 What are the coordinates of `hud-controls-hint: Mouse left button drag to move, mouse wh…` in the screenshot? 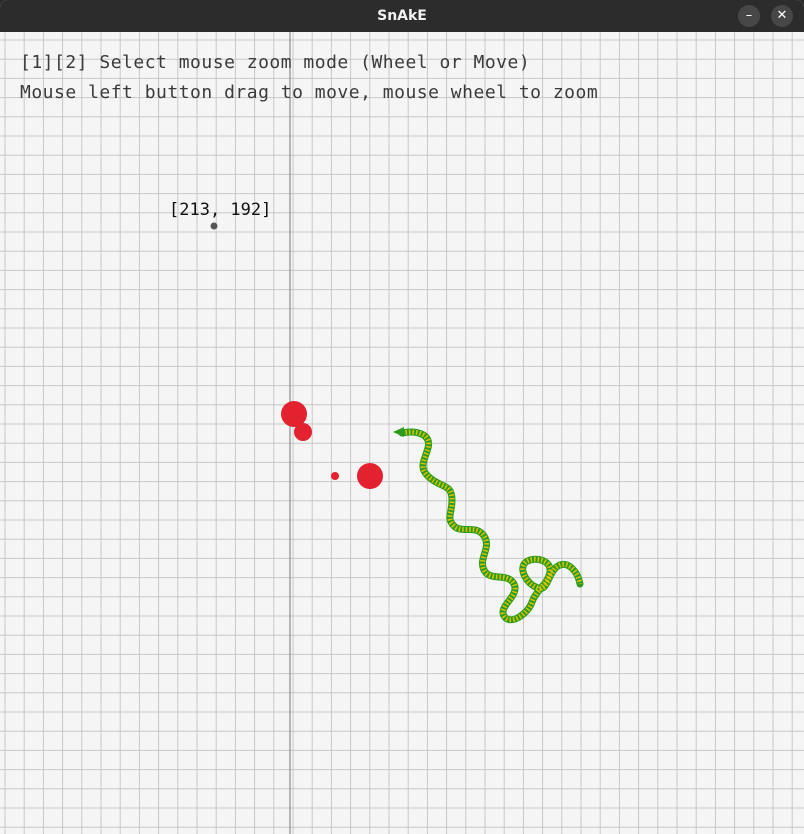 It's located at (309, 92).